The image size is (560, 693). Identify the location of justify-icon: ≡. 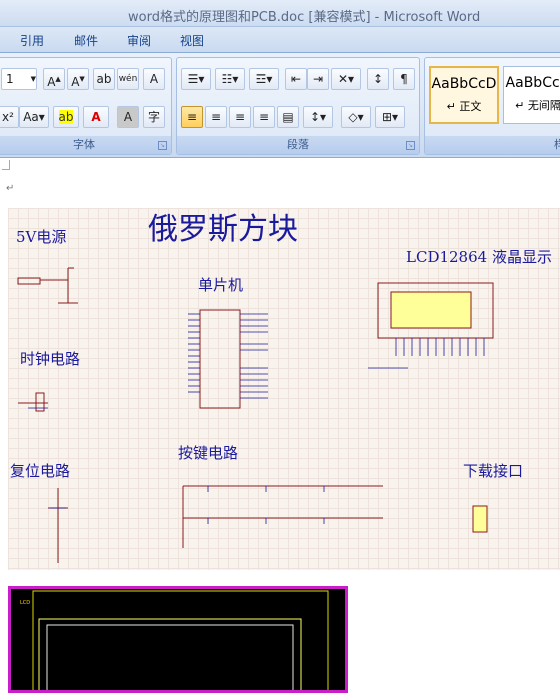
(264, 117).